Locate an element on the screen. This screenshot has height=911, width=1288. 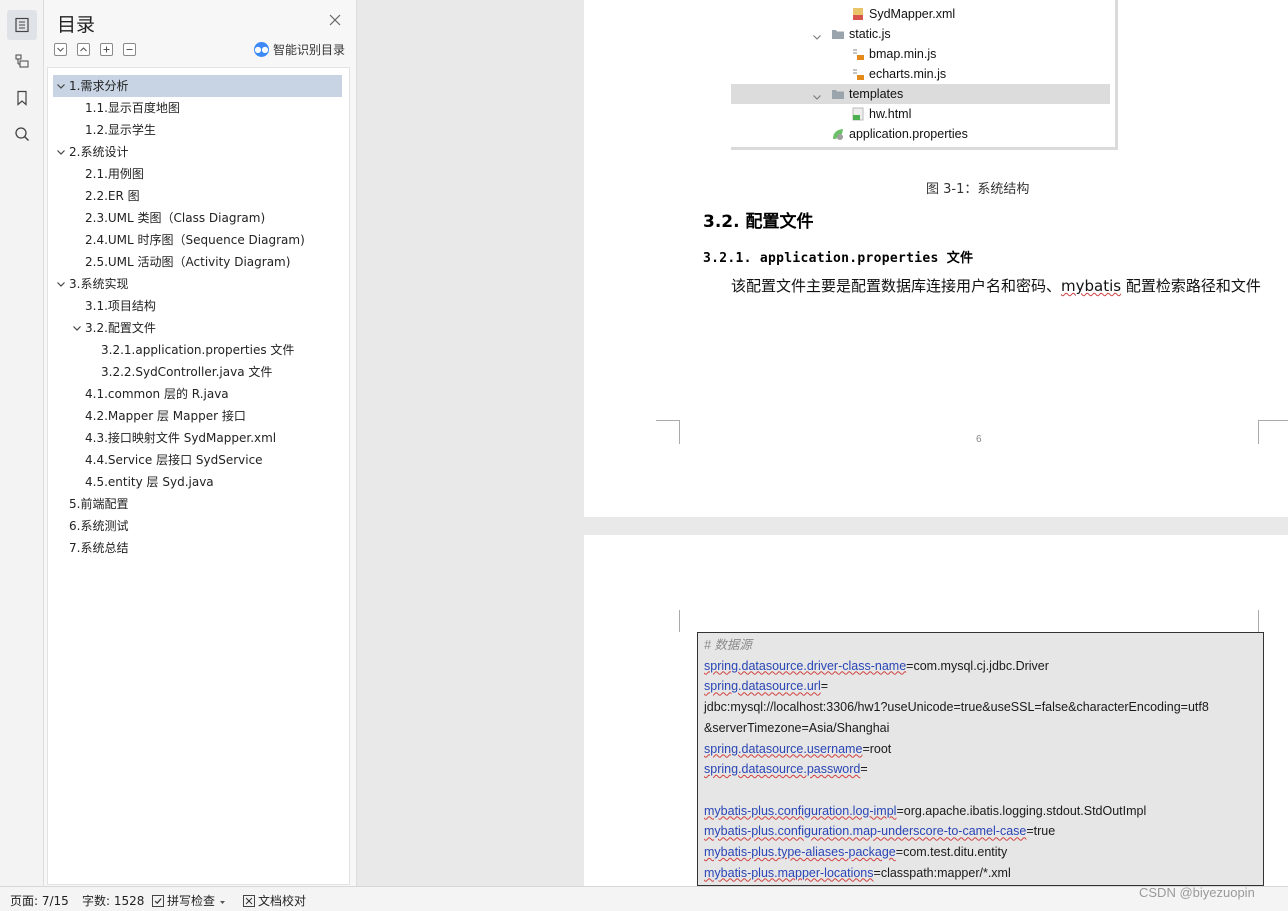
toc-item: 5.前端配置 is located at coordinates (197, 504).